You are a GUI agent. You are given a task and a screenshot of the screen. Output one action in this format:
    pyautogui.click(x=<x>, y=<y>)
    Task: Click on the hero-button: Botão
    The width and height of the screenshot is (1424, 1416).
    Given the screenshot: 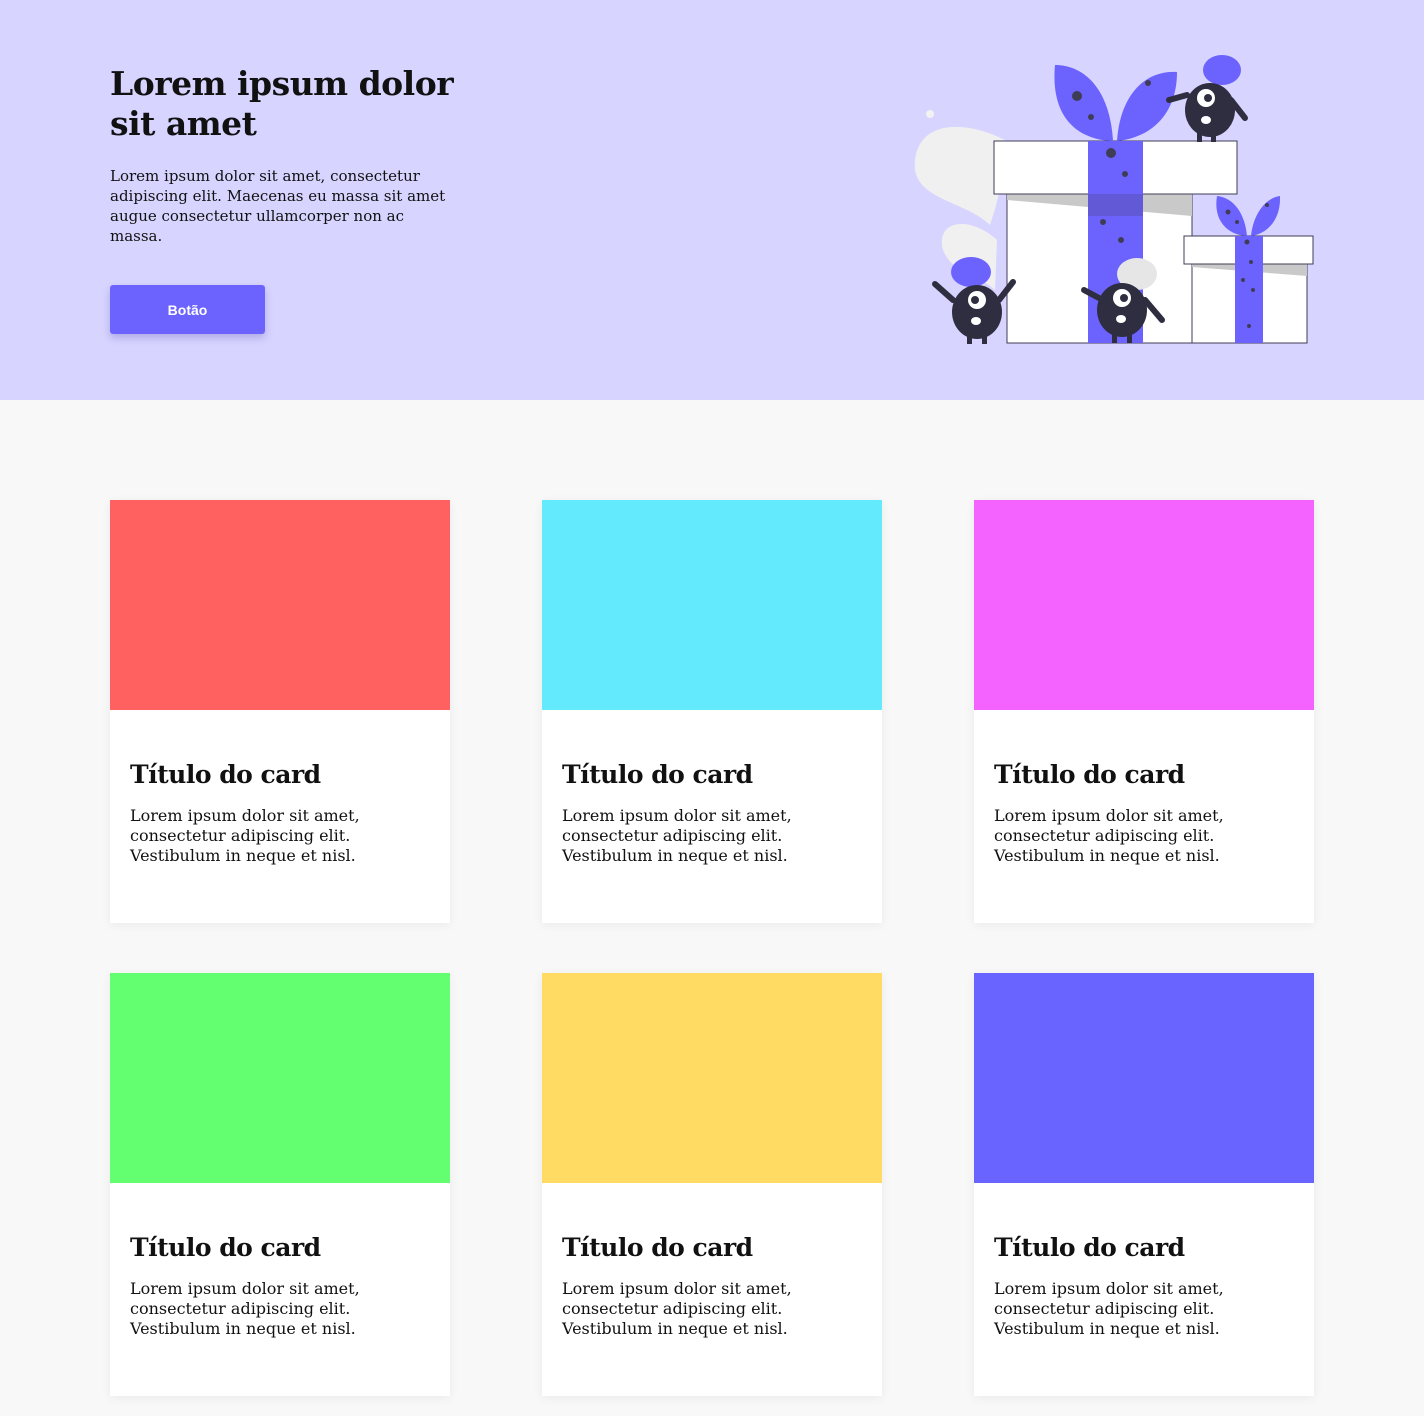 What is the action you would take?
    pyautogui.click(x=187, y=309)
    